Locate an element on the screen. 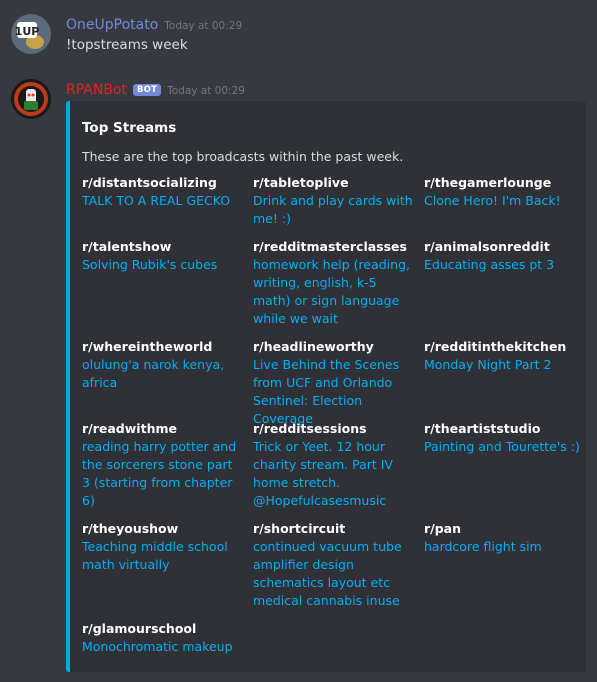  field-subreddit: r/tabletoplive is located at coordinates (301, 182).